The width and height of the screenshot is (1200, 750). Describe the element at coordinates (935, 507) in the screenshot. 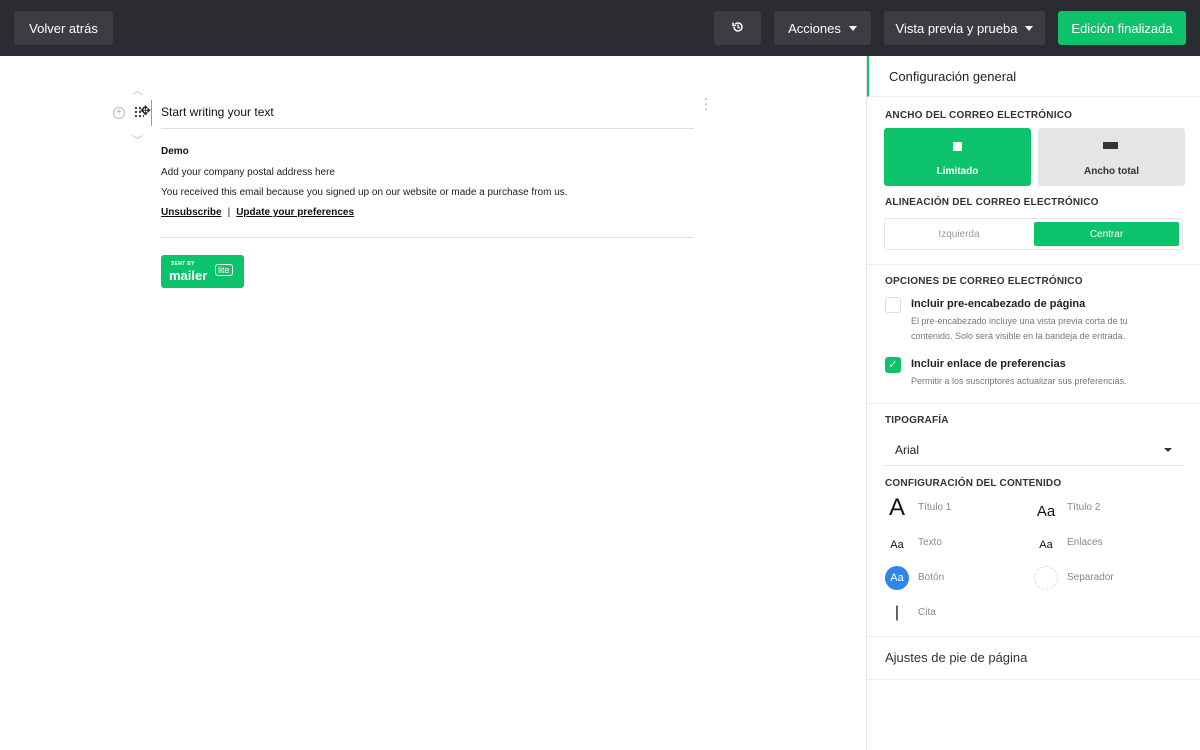

I see `title1-label: Título 1` at that location.